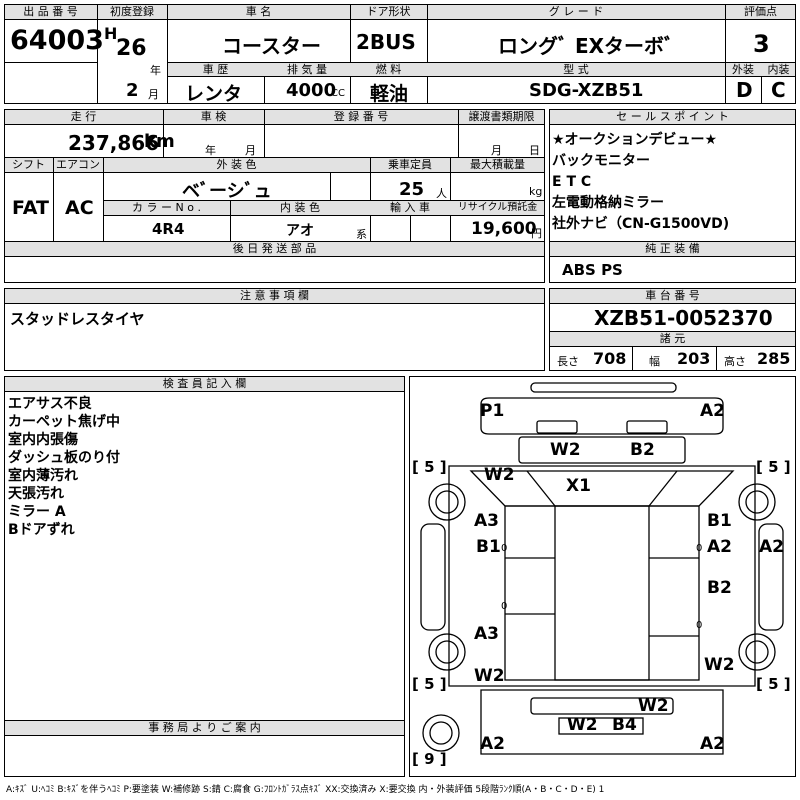 The width and height of the screenshot is (800, 800). Describe the element at coordinates (83, 116) in the screenshot. I see `mileage-label: 走 行` at that location.